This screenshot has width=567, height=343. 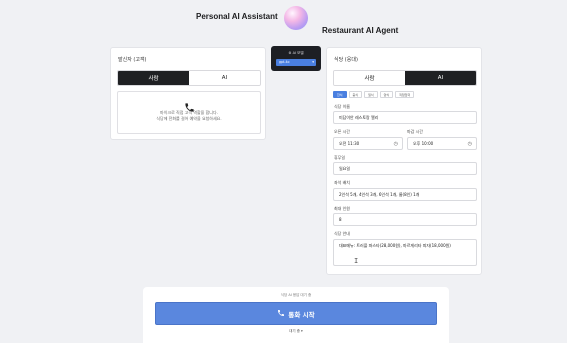 I want to click on start-call-label: 통화 시작, so click(x=301, y=314).